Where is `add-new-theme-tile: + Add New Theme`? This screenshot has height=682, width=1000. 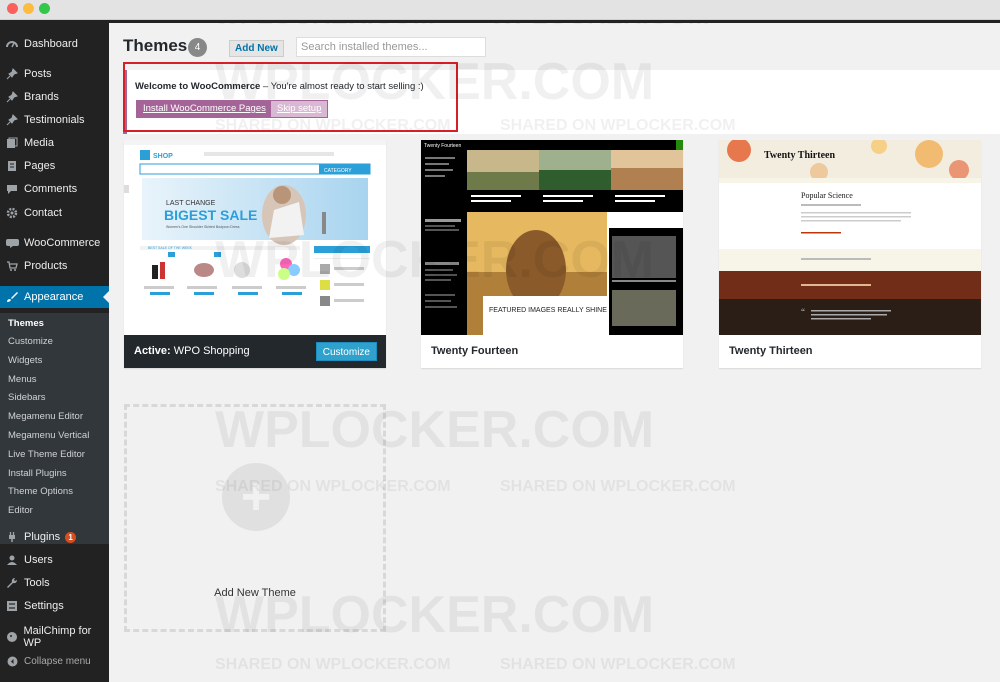 add-new-theme-tile: + Add New Theme is located at coordinates (255, 518).